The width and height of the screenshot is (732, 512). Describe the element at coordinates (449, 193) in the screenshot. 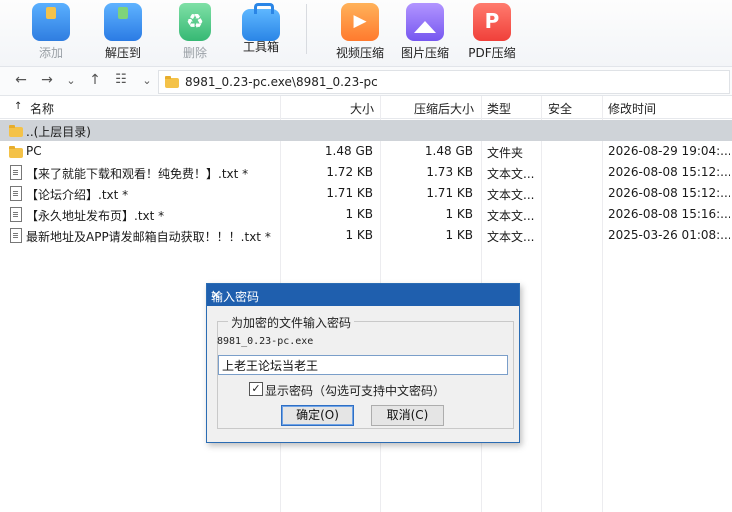

I see `row-packed-size: 1.71 KB` at that location.